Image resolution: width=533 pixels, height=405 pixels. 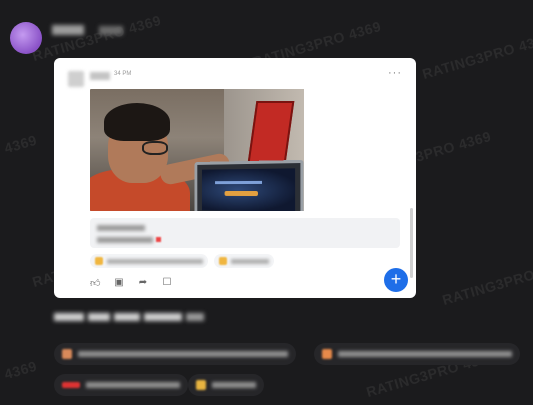 I want to click on photo-screen-button, so click(x=241, y=193).